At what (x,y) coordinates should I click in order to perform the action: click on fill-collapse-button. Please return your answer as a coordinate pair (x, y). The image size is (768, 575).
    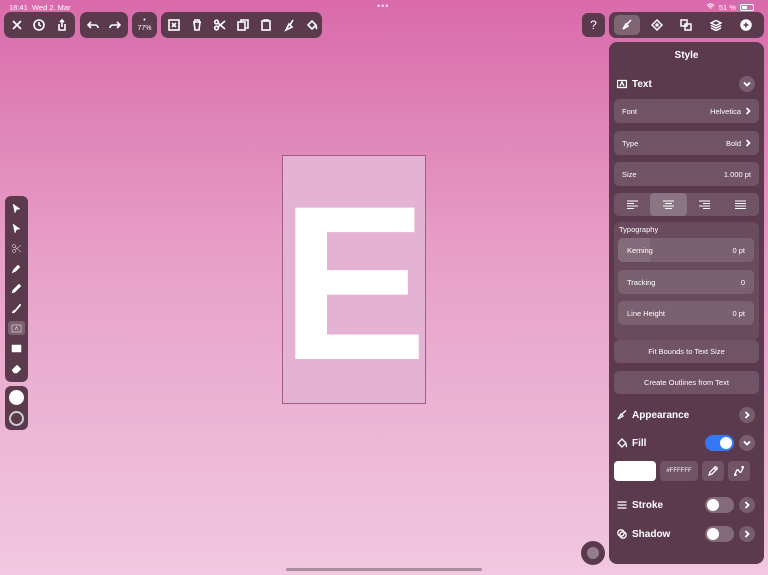
    Looking at the image, I should click on (747, 443).